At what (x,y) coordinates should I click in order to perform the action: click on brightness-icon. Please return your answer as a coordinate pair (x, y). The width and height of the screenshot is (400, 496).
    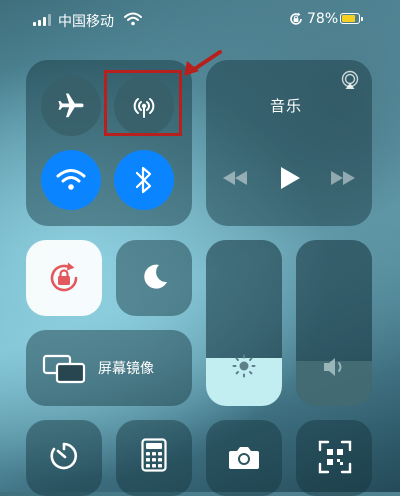
    Looking at the image, I should click on (244, 366).